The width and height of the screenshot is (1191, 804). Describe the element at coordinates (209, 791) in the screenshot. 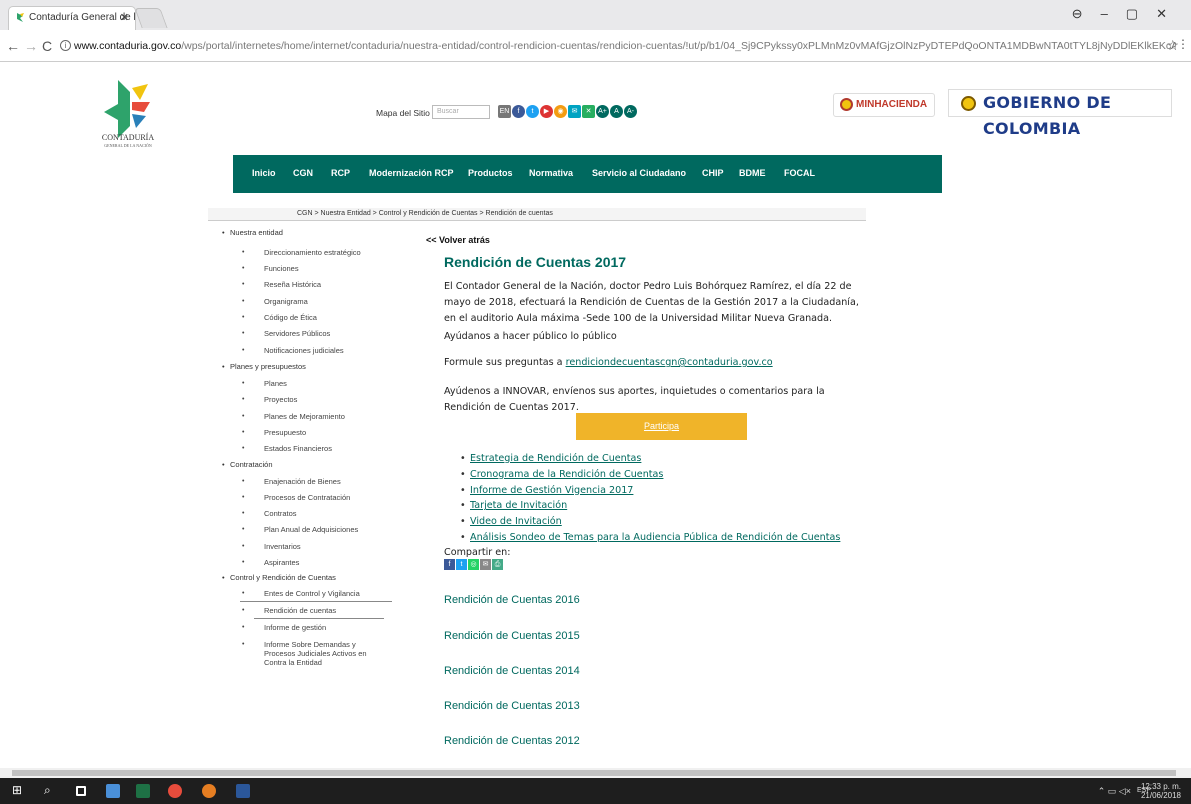

I see `firefox-icon` at that location.